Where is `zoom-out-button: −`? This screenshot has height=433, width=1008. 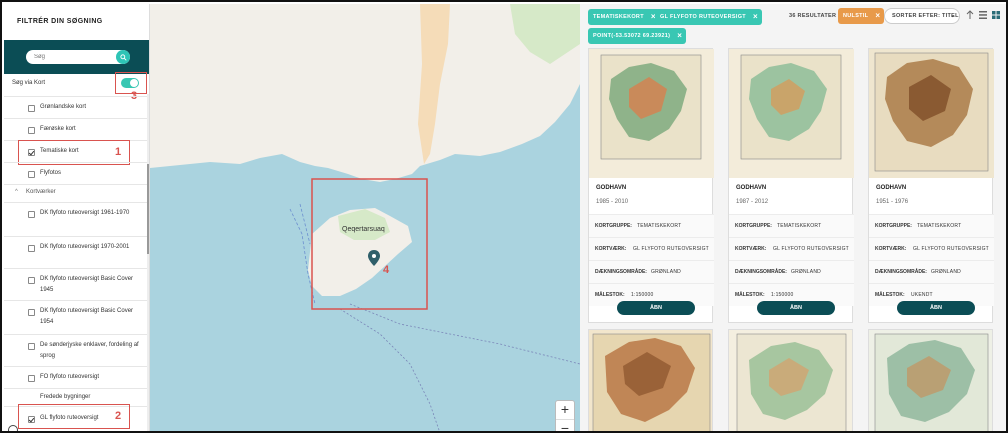
zoom-out-button: − is located at coordinates (565, 425).